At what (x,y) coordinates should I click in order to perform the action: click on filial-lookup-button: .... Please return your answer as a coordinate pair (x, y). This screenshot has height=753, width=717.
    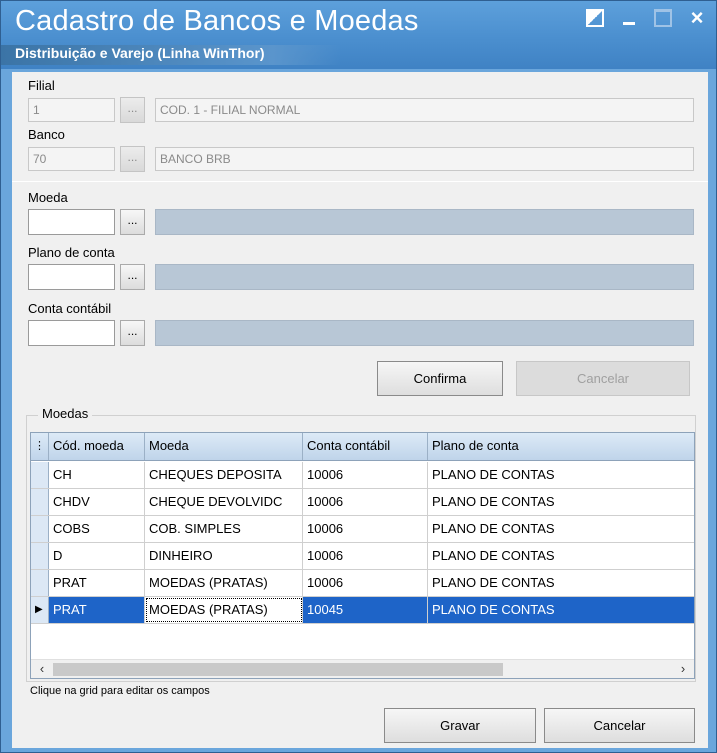
    Looking at the image, I should click on (132, 110).